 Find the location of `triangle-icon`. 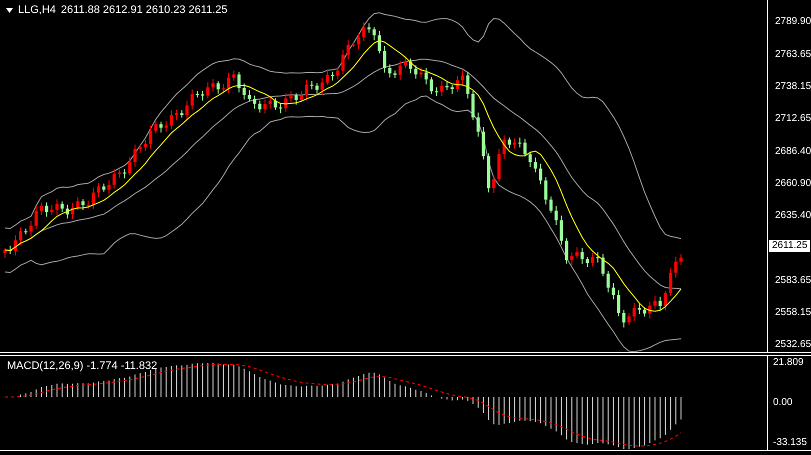

triangle-icon is located at coordinates (9, 10).